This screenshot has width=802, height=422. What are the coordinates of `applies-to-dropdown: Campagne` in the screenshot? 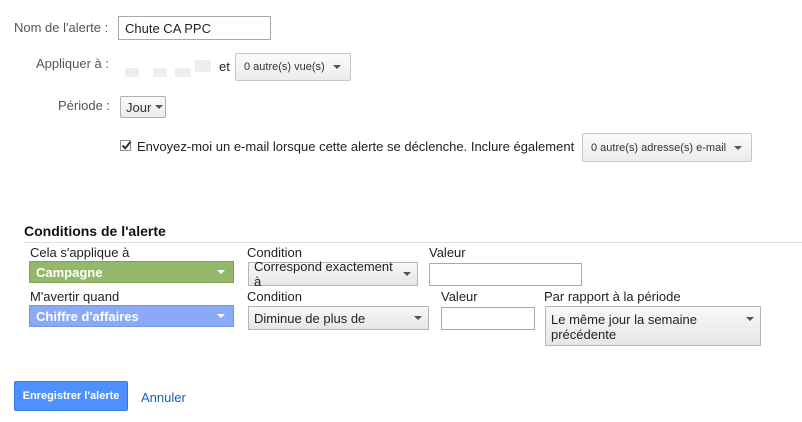 It's located at (131, 272).